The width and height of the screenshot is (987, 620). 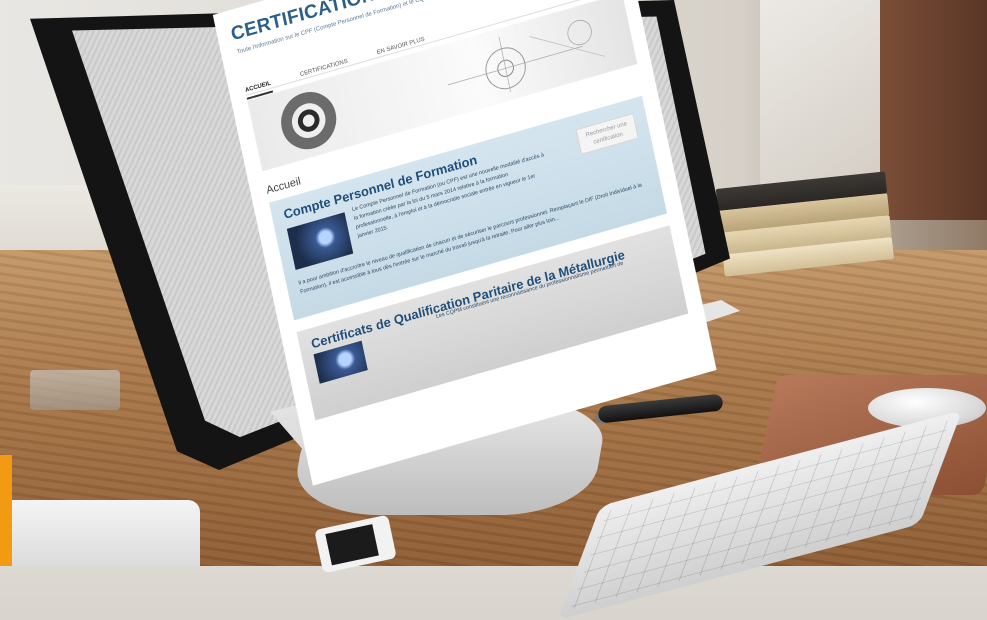 What do you see at coordinates (283, 186) in the screenshot?
I see `page-title: Accueil` at bounding box center [283, 186].